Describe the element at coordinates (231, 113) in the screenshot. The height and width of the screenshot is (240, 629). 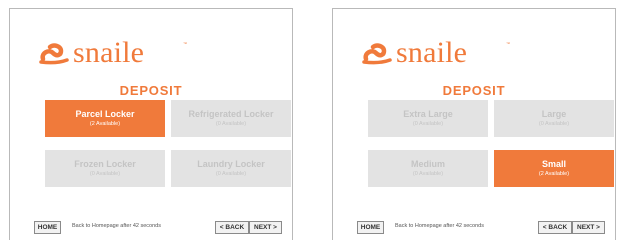
I see `tile-label: Refrigerated Locker` at that location.